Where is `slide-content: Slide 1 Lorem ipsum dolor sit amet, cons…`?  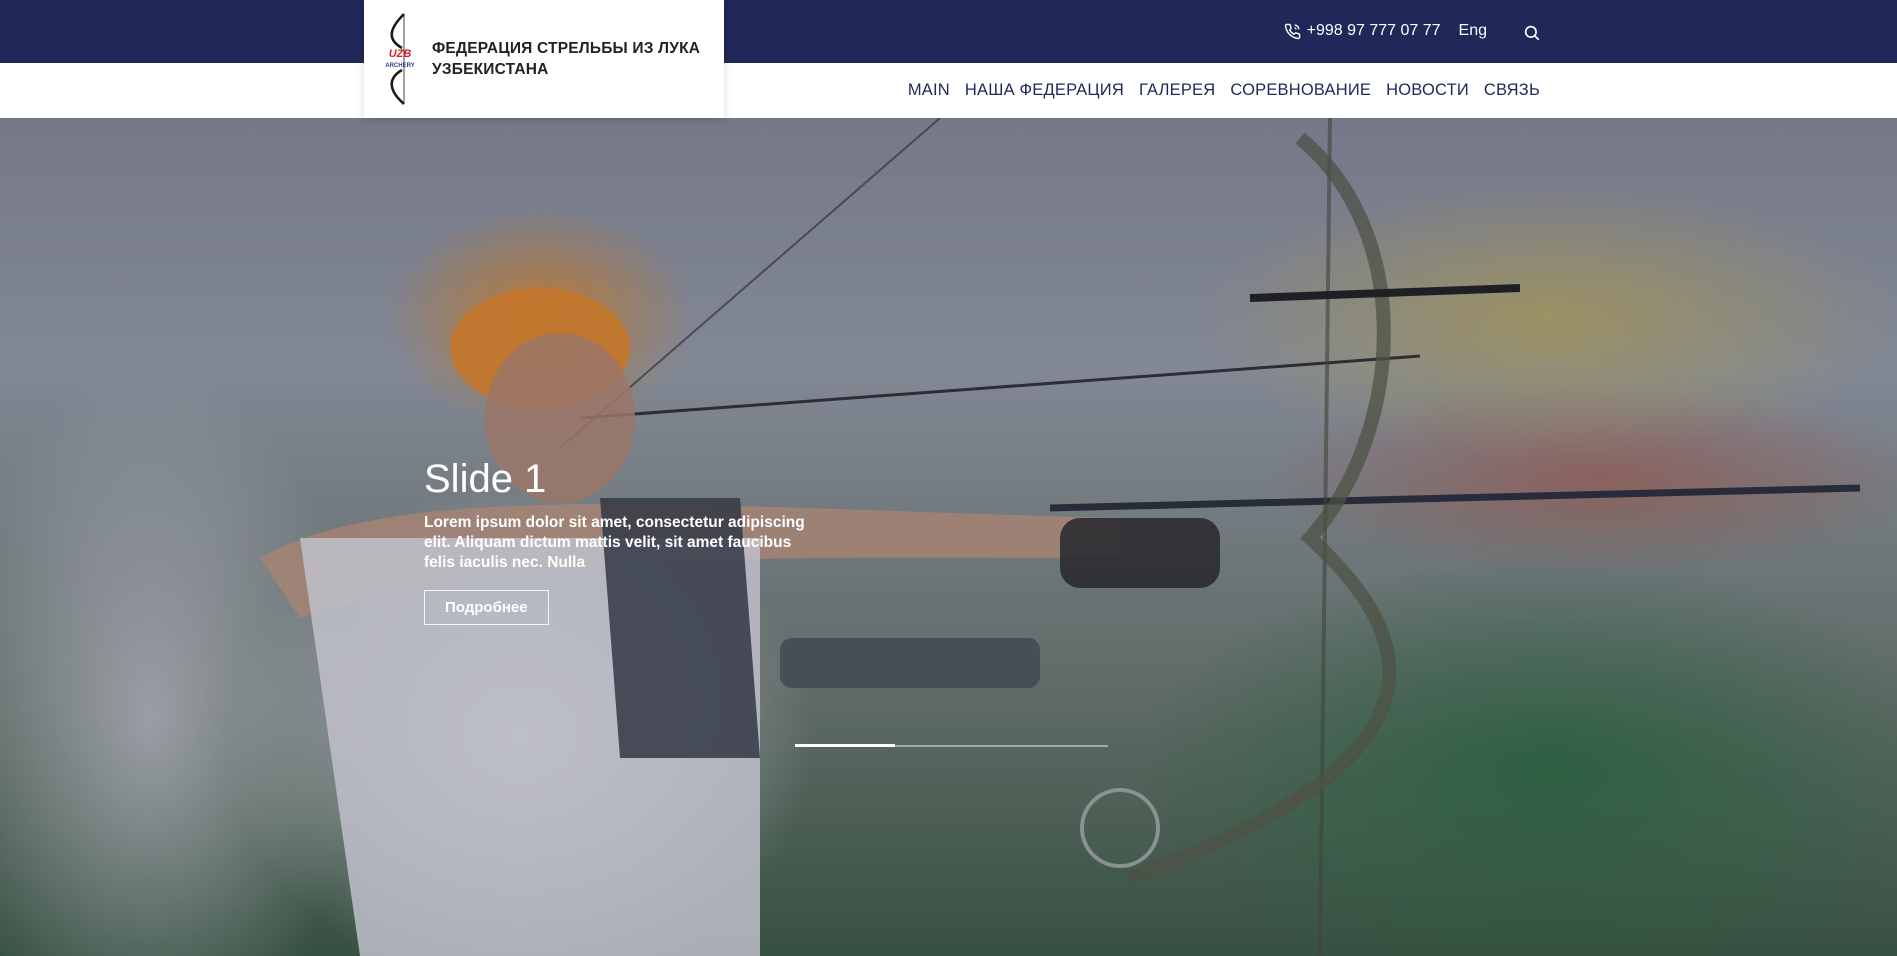 slide-content: Slide 1 Lorem ipsum dolor sit amet, cons… is located at coordinates (634, 540).